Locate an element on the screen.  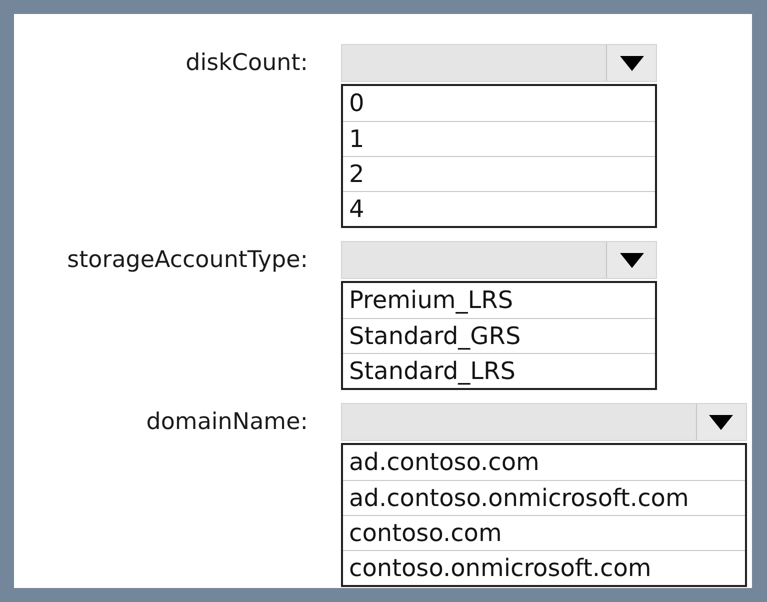
dropdown-option: contoso.com is located at coordinates (544, 532).